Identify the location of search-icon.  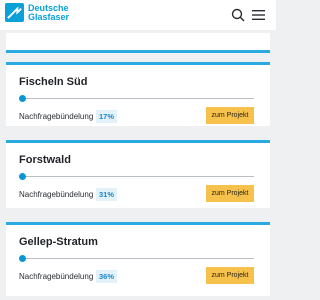
(238, 15).